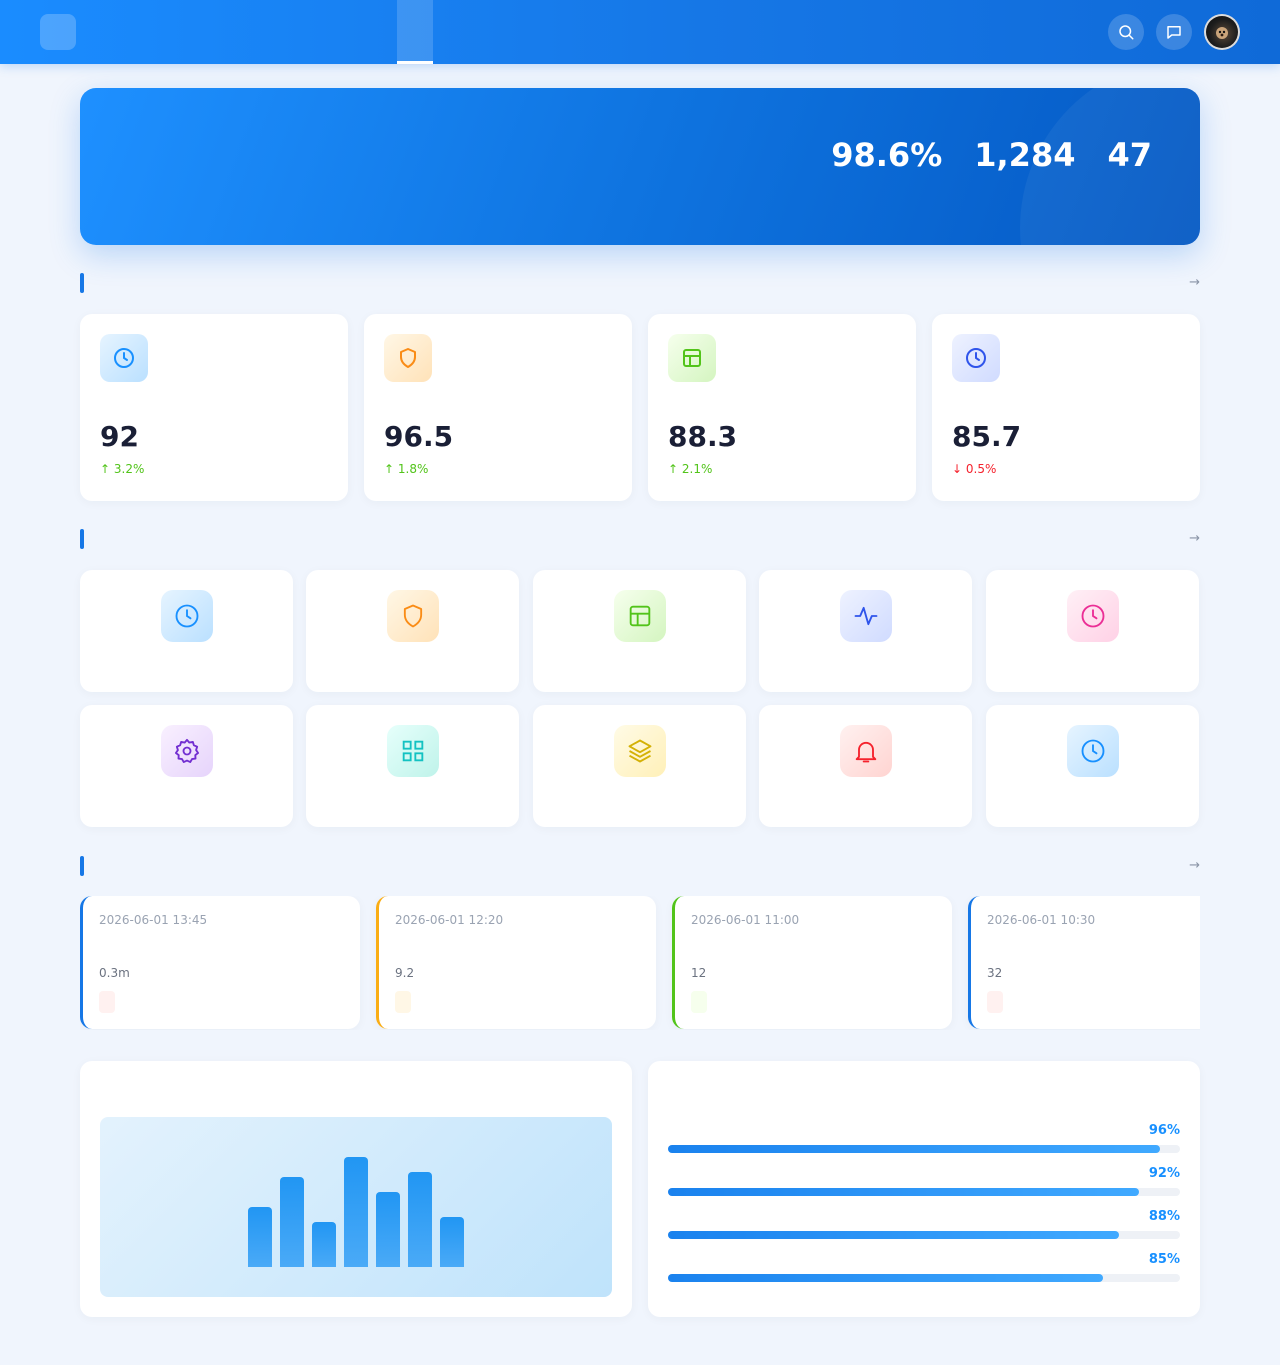  I want to click on alert-description: 9.2, so click(405, 973).